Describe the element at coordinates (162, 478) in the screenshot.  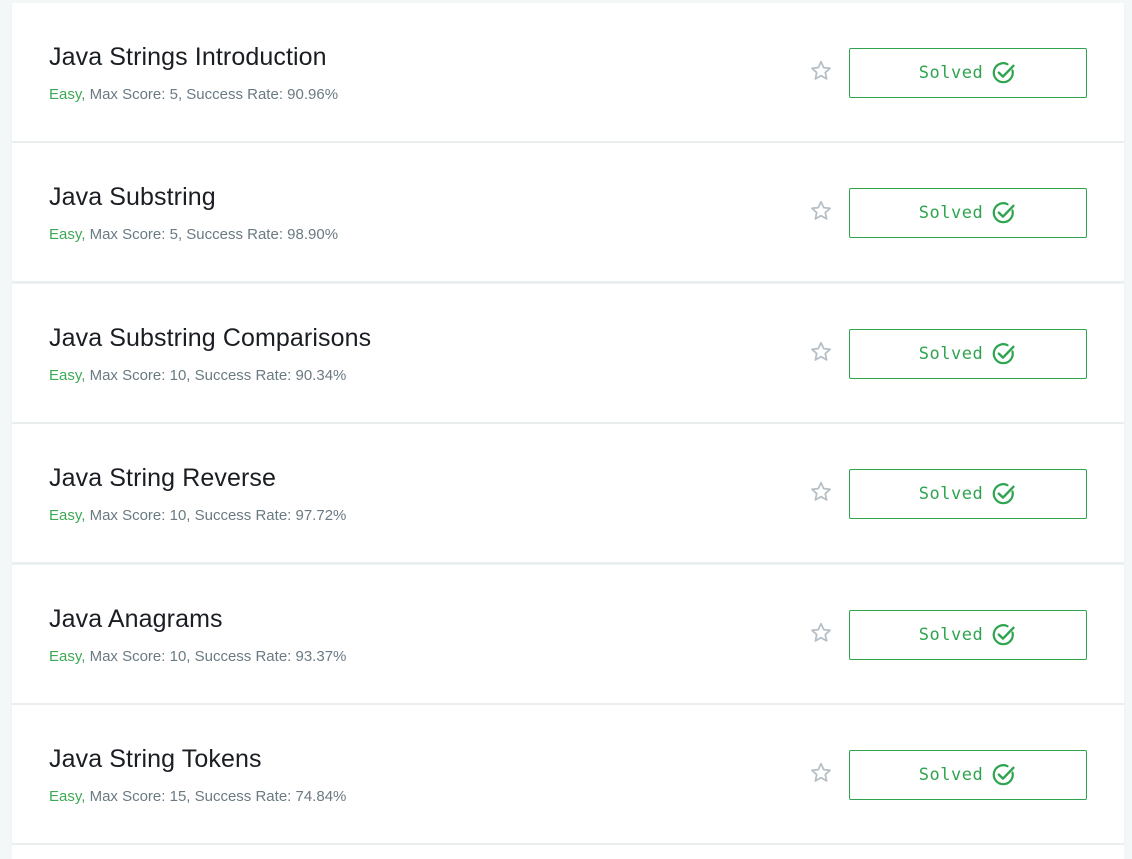
I see `challenge-title: Java String Reverse` at that location.